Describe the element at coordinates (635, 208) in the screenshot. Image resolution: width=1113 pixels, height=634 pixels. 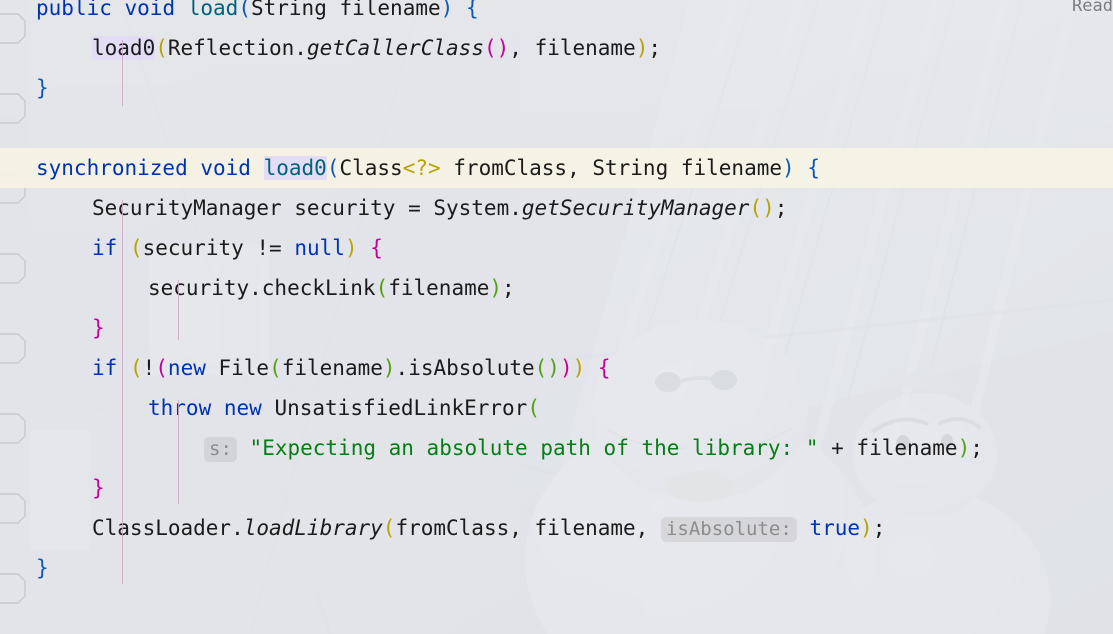
I see `code-token: getSecurityManager` at that location.